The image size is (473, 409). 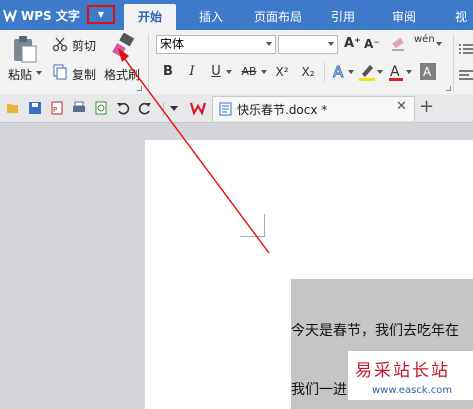 What do you see at coordinates (123, 55) in the screenshot?
I see `annotation-arrowhead` at bounding box center [123, 55].